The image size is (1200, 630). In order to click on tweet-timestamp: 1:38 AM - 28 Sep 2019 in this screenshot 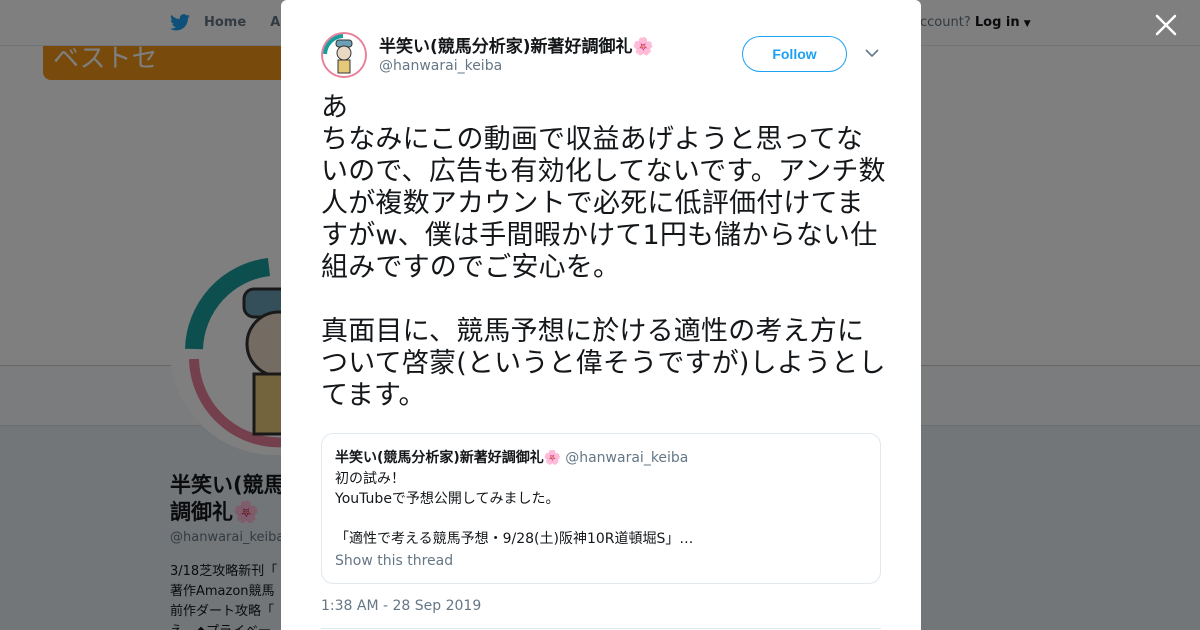, I will do `click(401, 606)`.